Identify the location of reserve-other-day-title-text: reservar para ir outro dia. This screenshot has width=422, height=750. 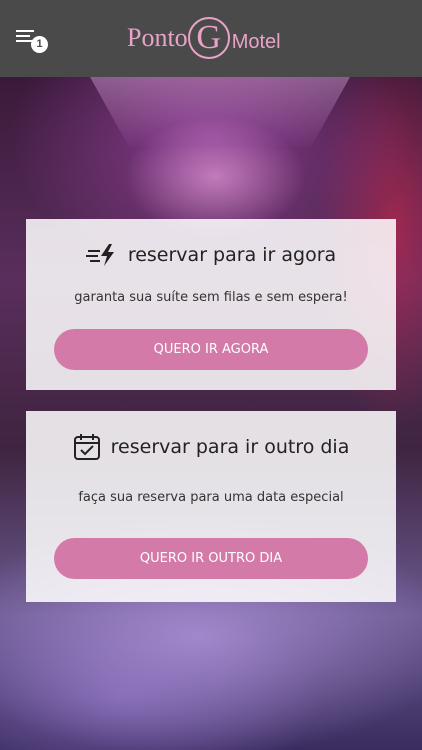
(230, 447).